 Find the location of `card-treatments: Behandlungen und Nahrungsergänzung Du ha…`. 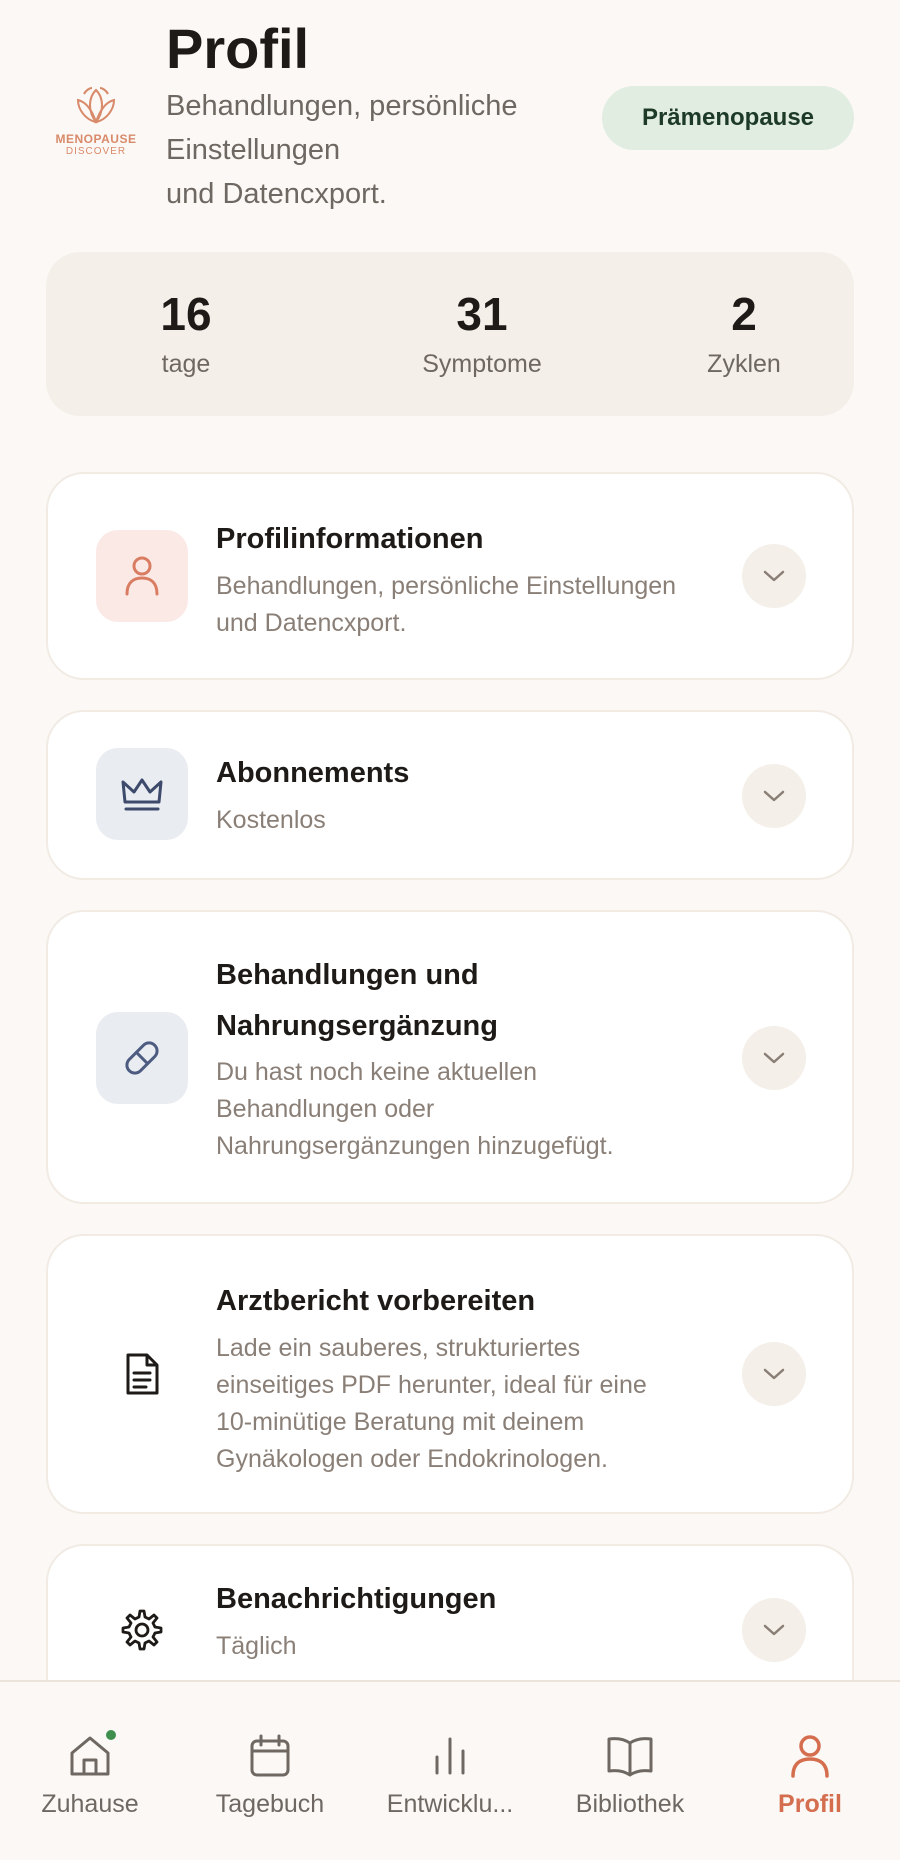

card-treatments: Behandlungen und Nahrungsergänzung Du ha… is located at coordinates (450, 1057).